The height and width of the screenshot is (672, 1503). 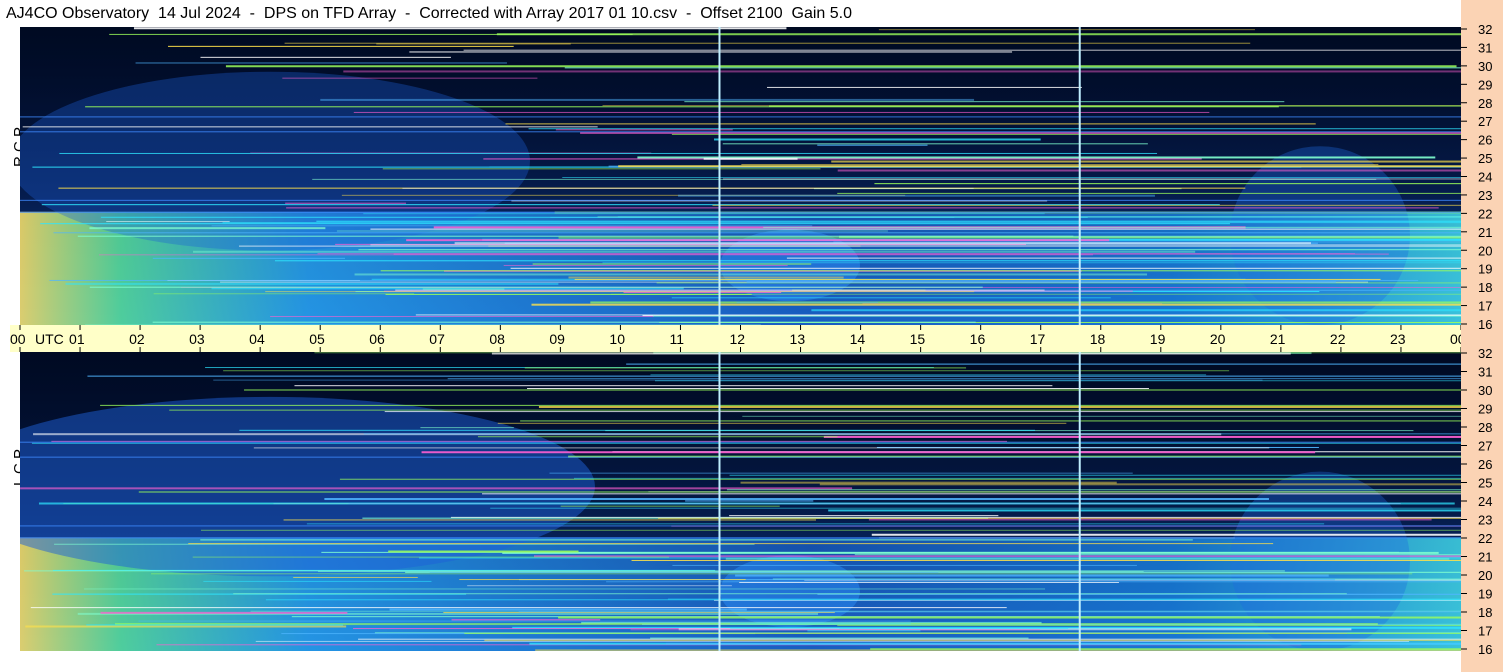 I want to click on x-tick-label: 10, so click(x=617, y=339).